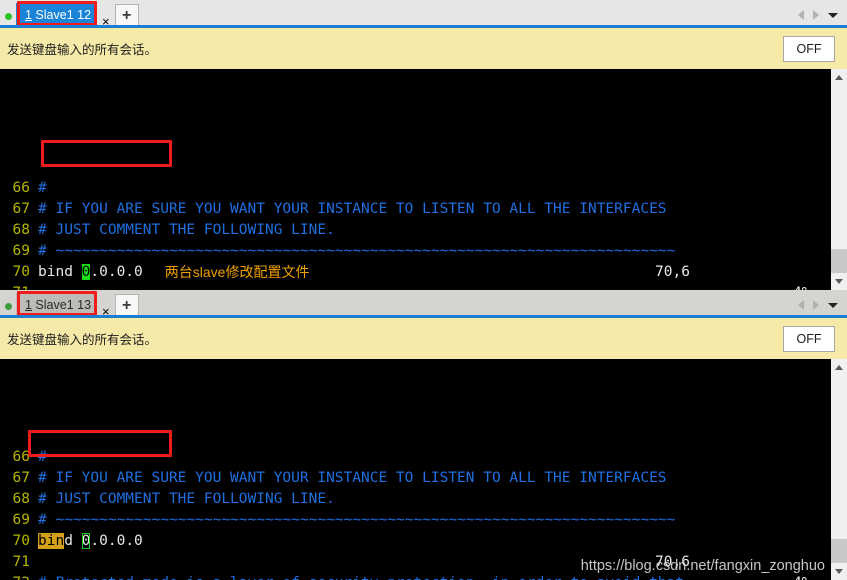  I want to click on vim-scroll-percent-pane-2: 4%, so click(801, 576).